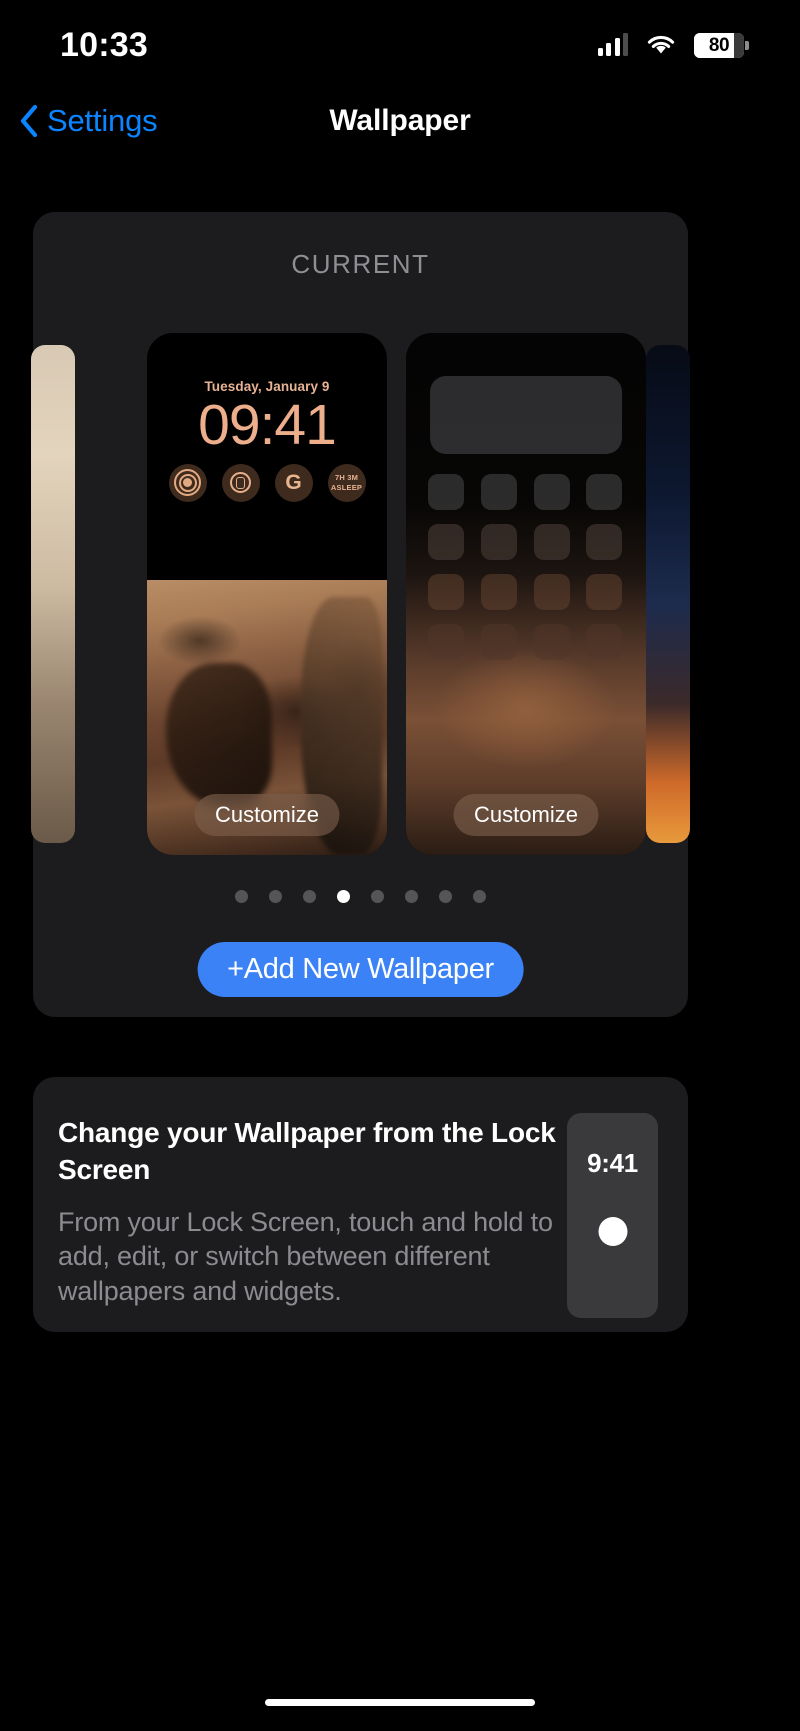 The width and height of the screenshot is (800, 1731). What do you see at coordinates (400, 1702) in the screenshot?
I see `home-indicator` at bounding box center [400, 1702].